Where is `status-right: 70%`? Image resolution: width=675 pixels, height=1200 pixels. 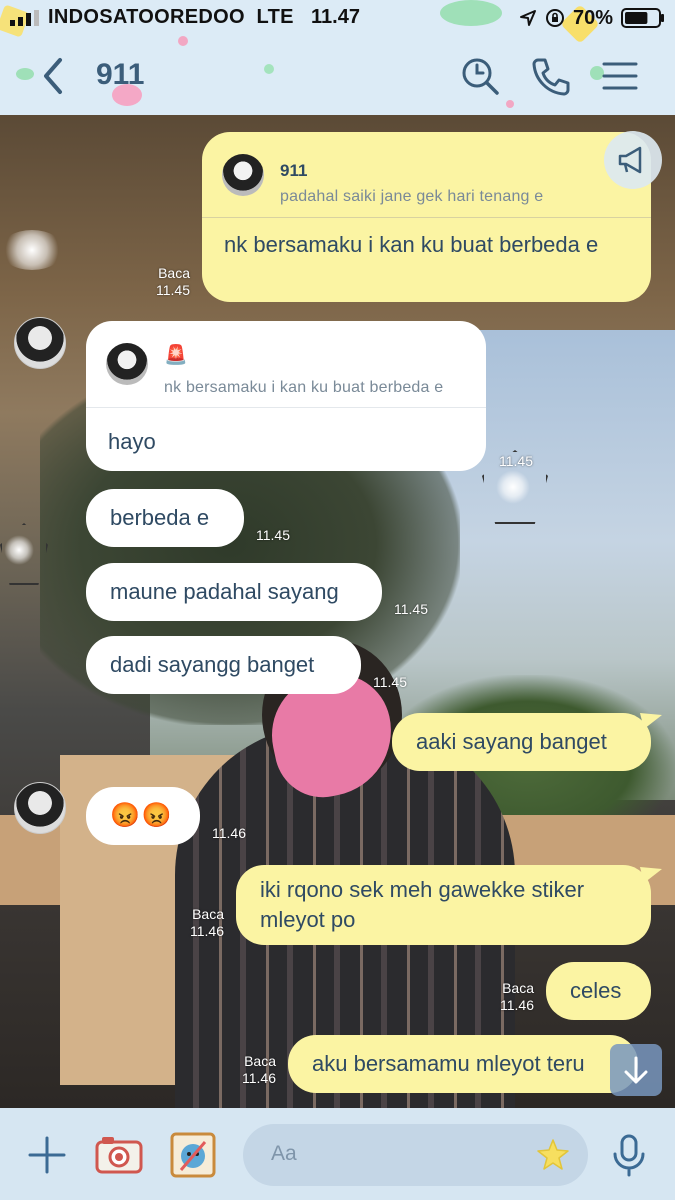 status-right: 70% is located at coordinates (592, 18).